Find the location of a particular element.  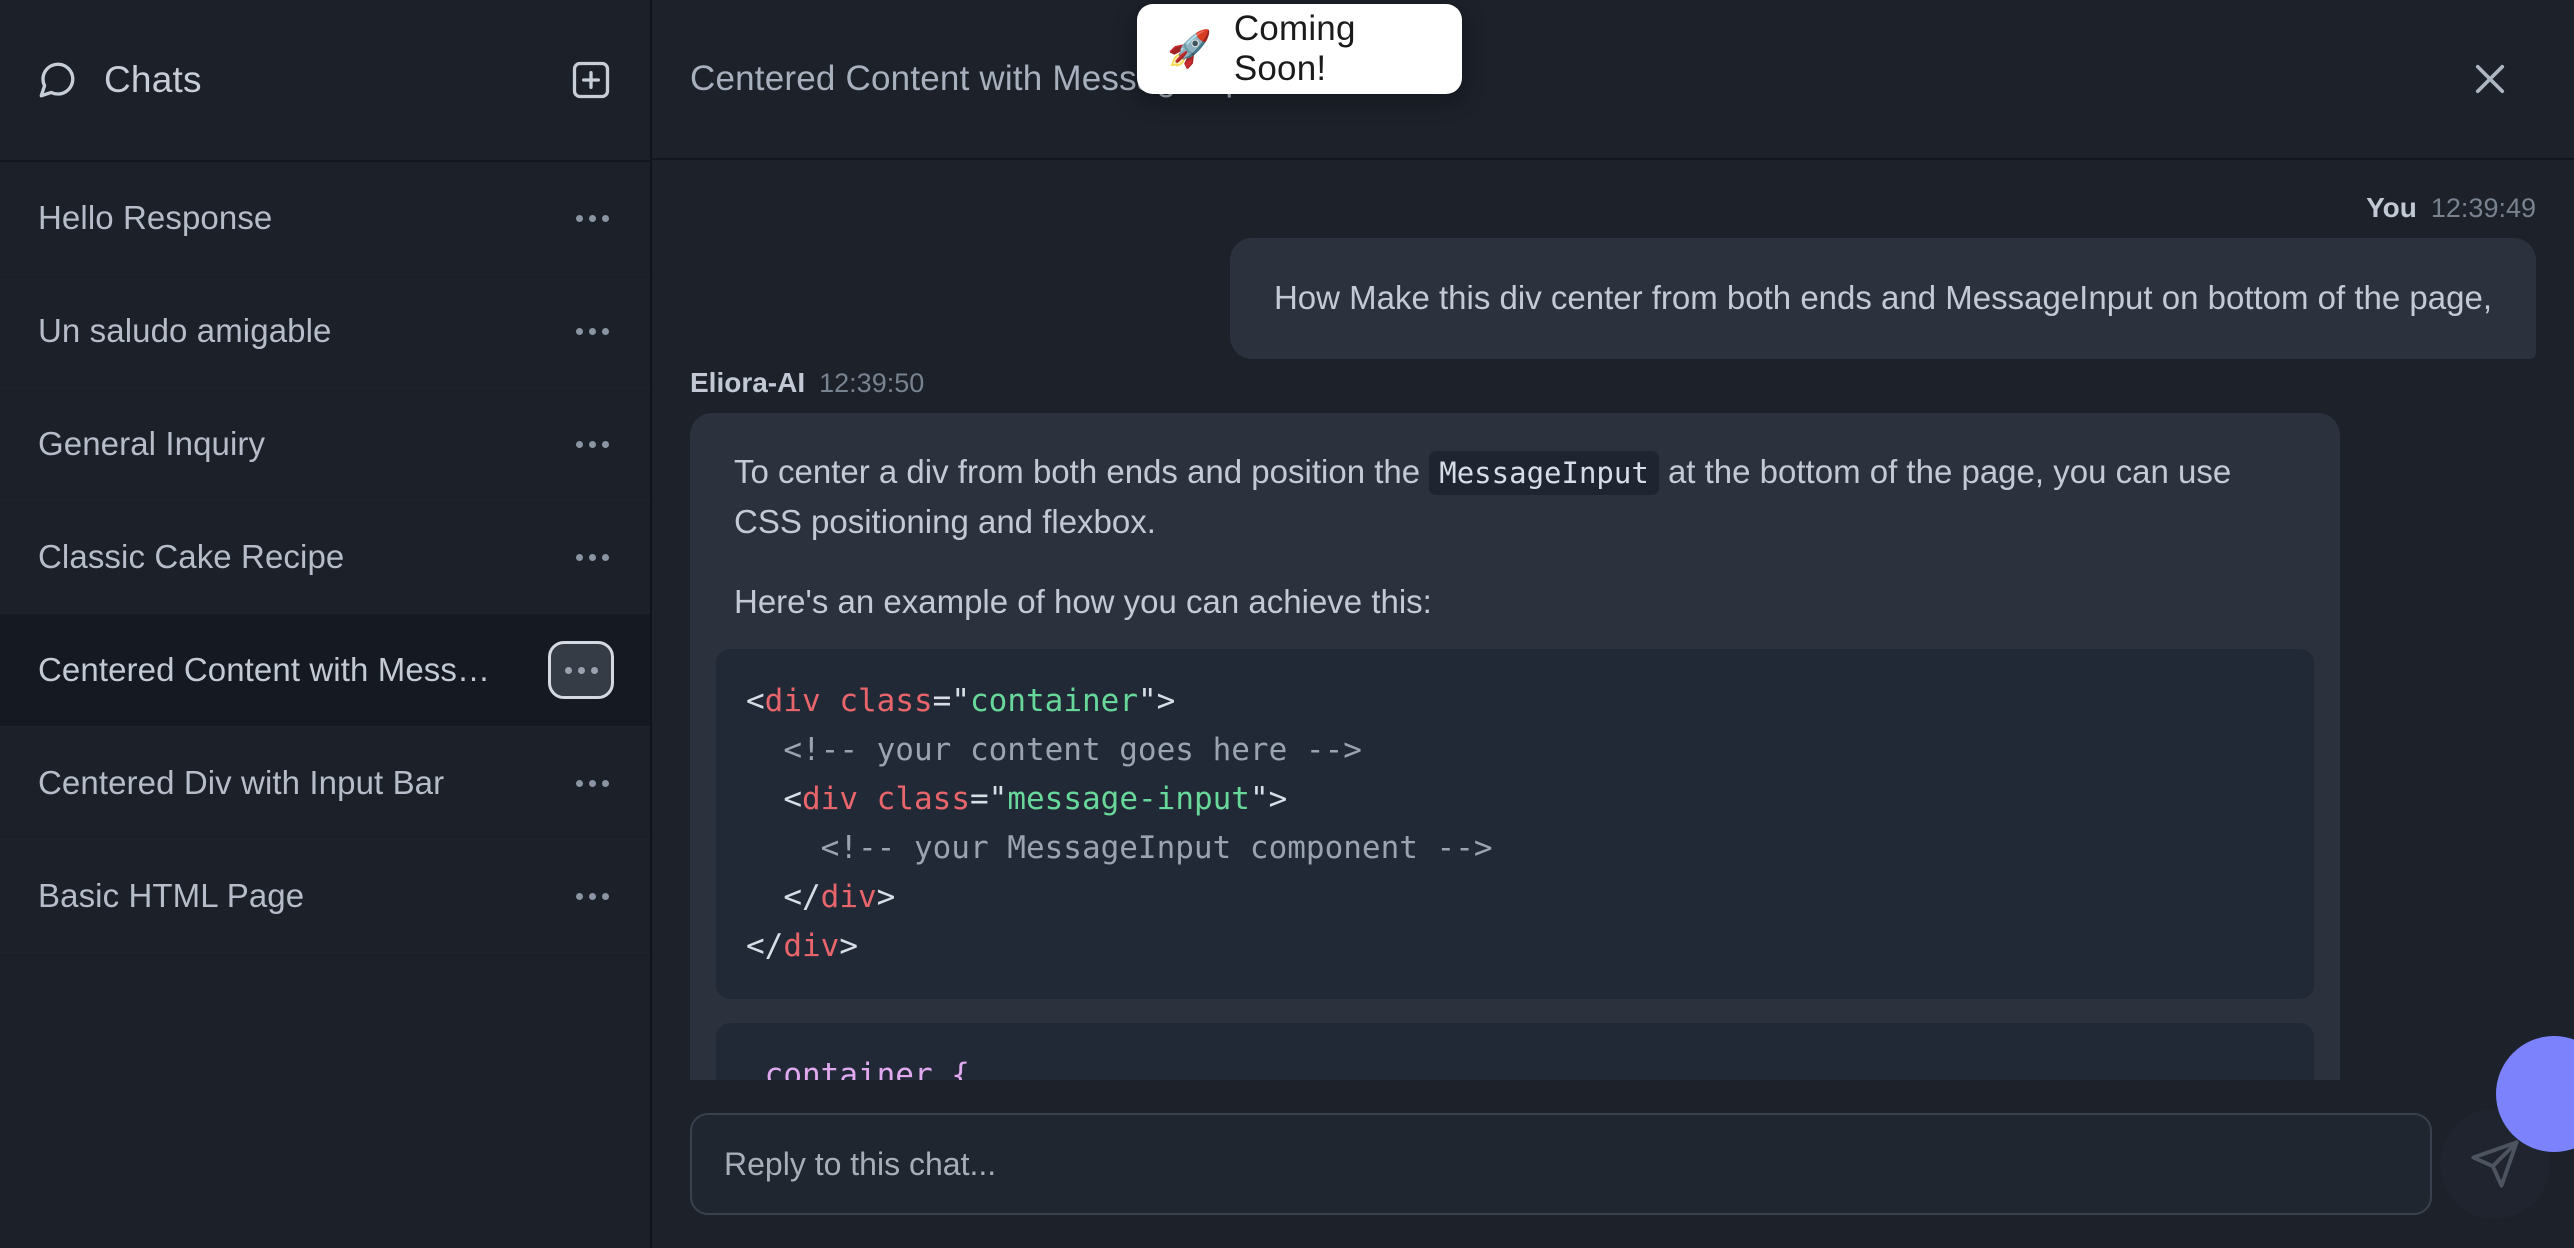

sidebar-title: Chats is located at coordinates (153, 79).